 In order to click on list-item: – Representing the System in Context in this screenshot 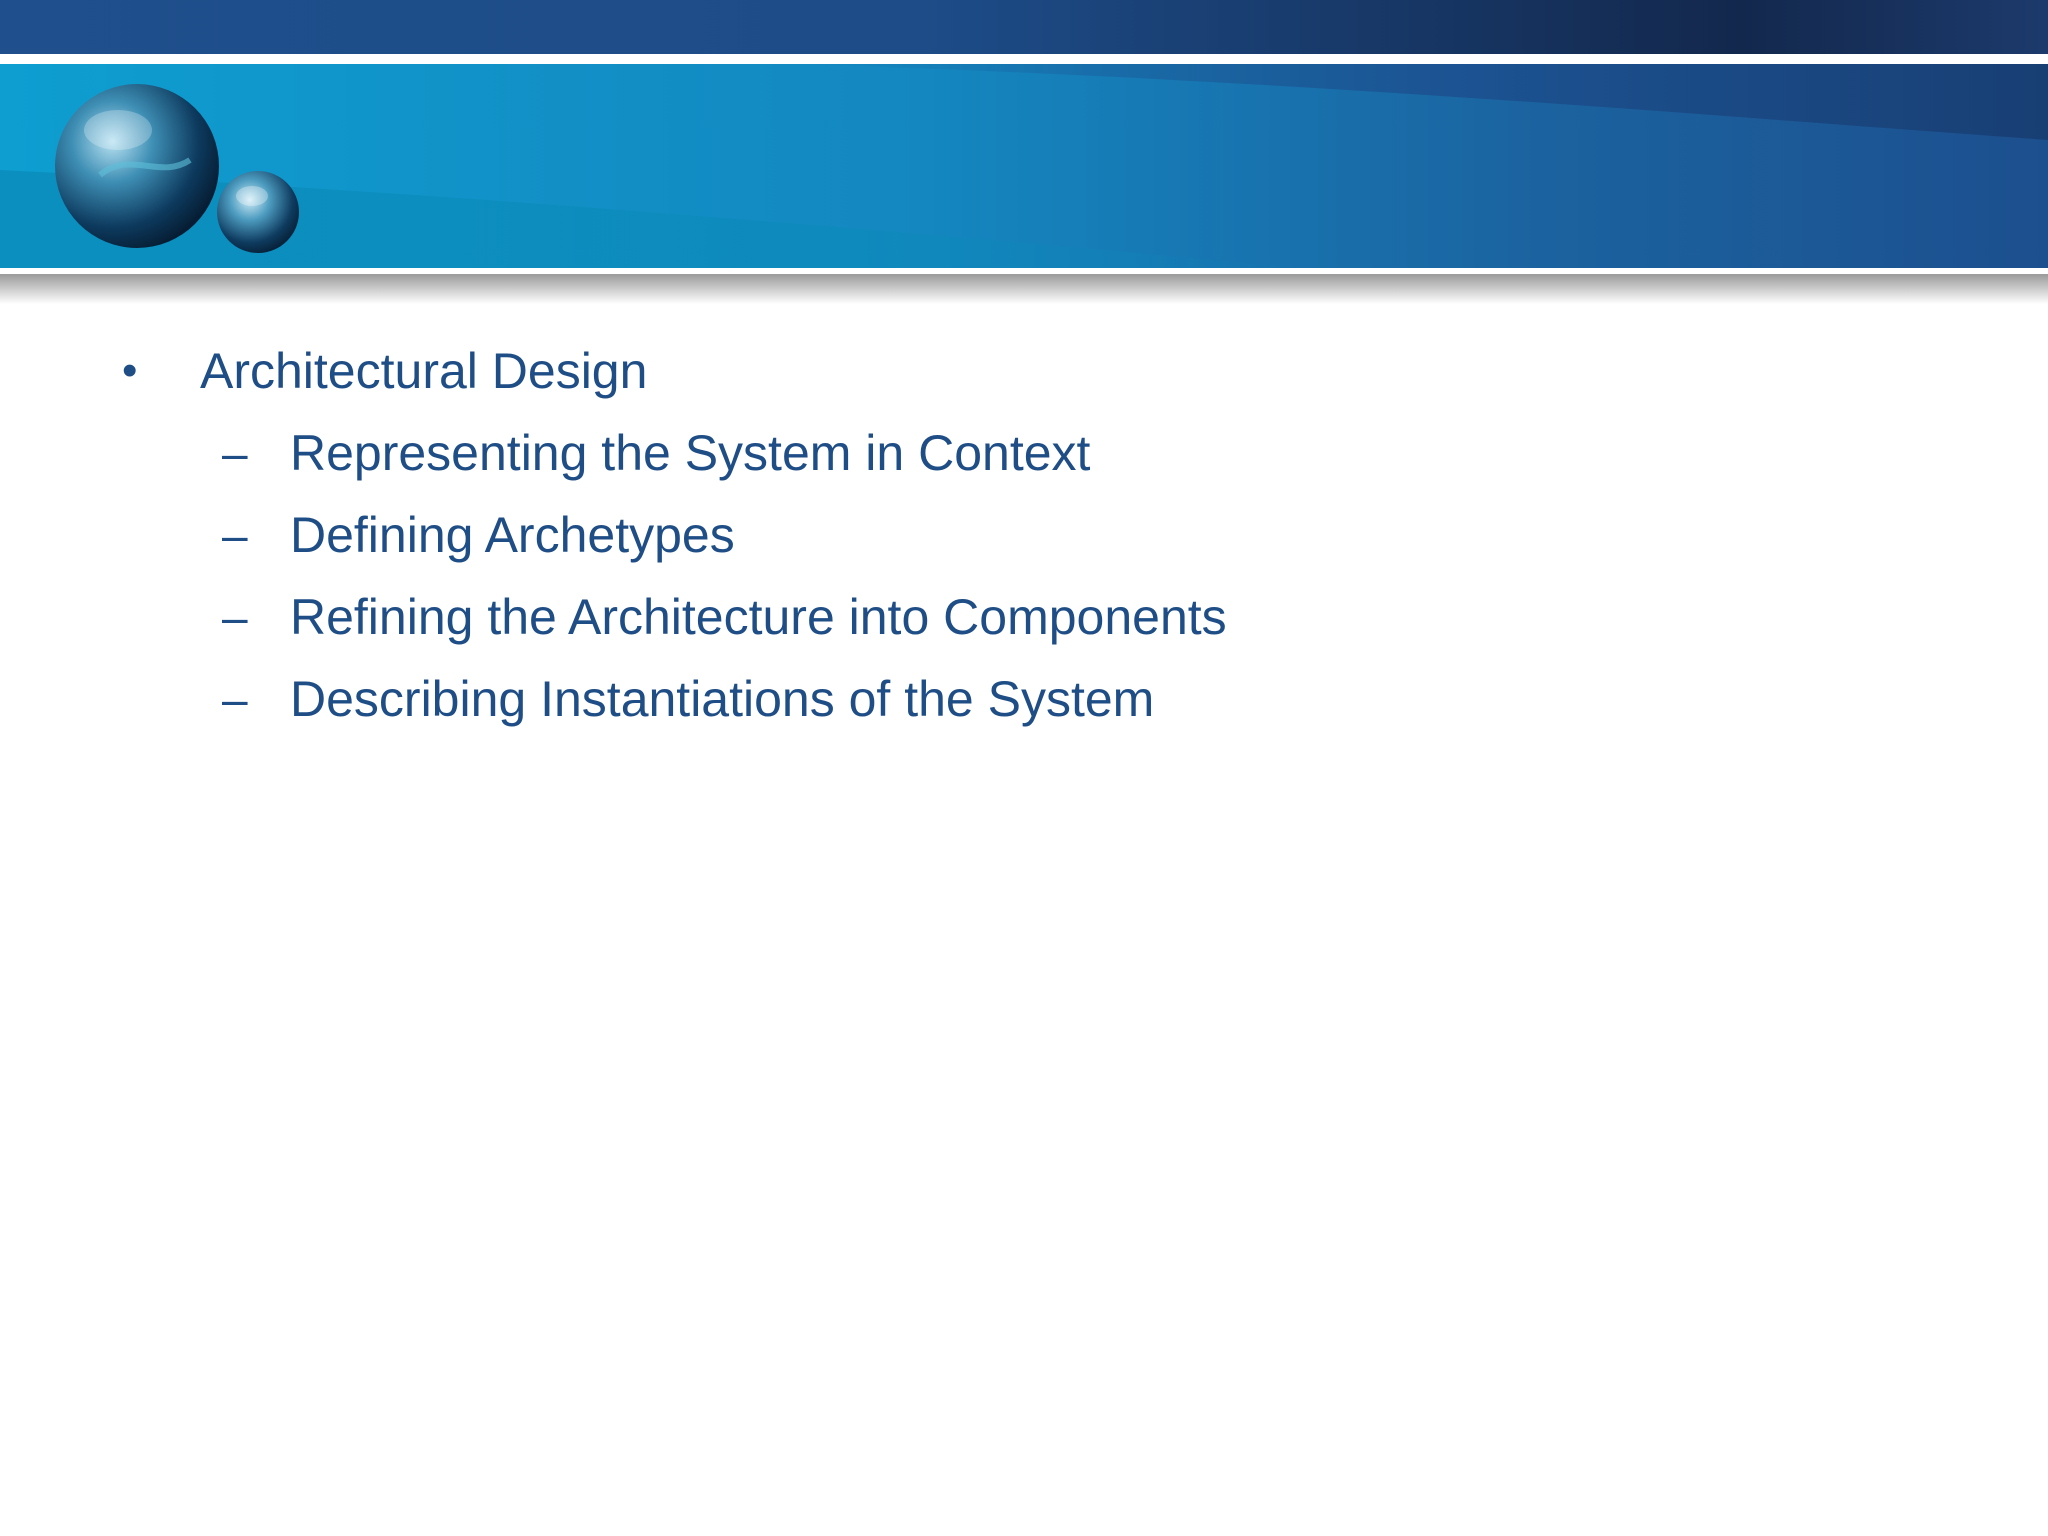, I will do `click(1020, 453)`.